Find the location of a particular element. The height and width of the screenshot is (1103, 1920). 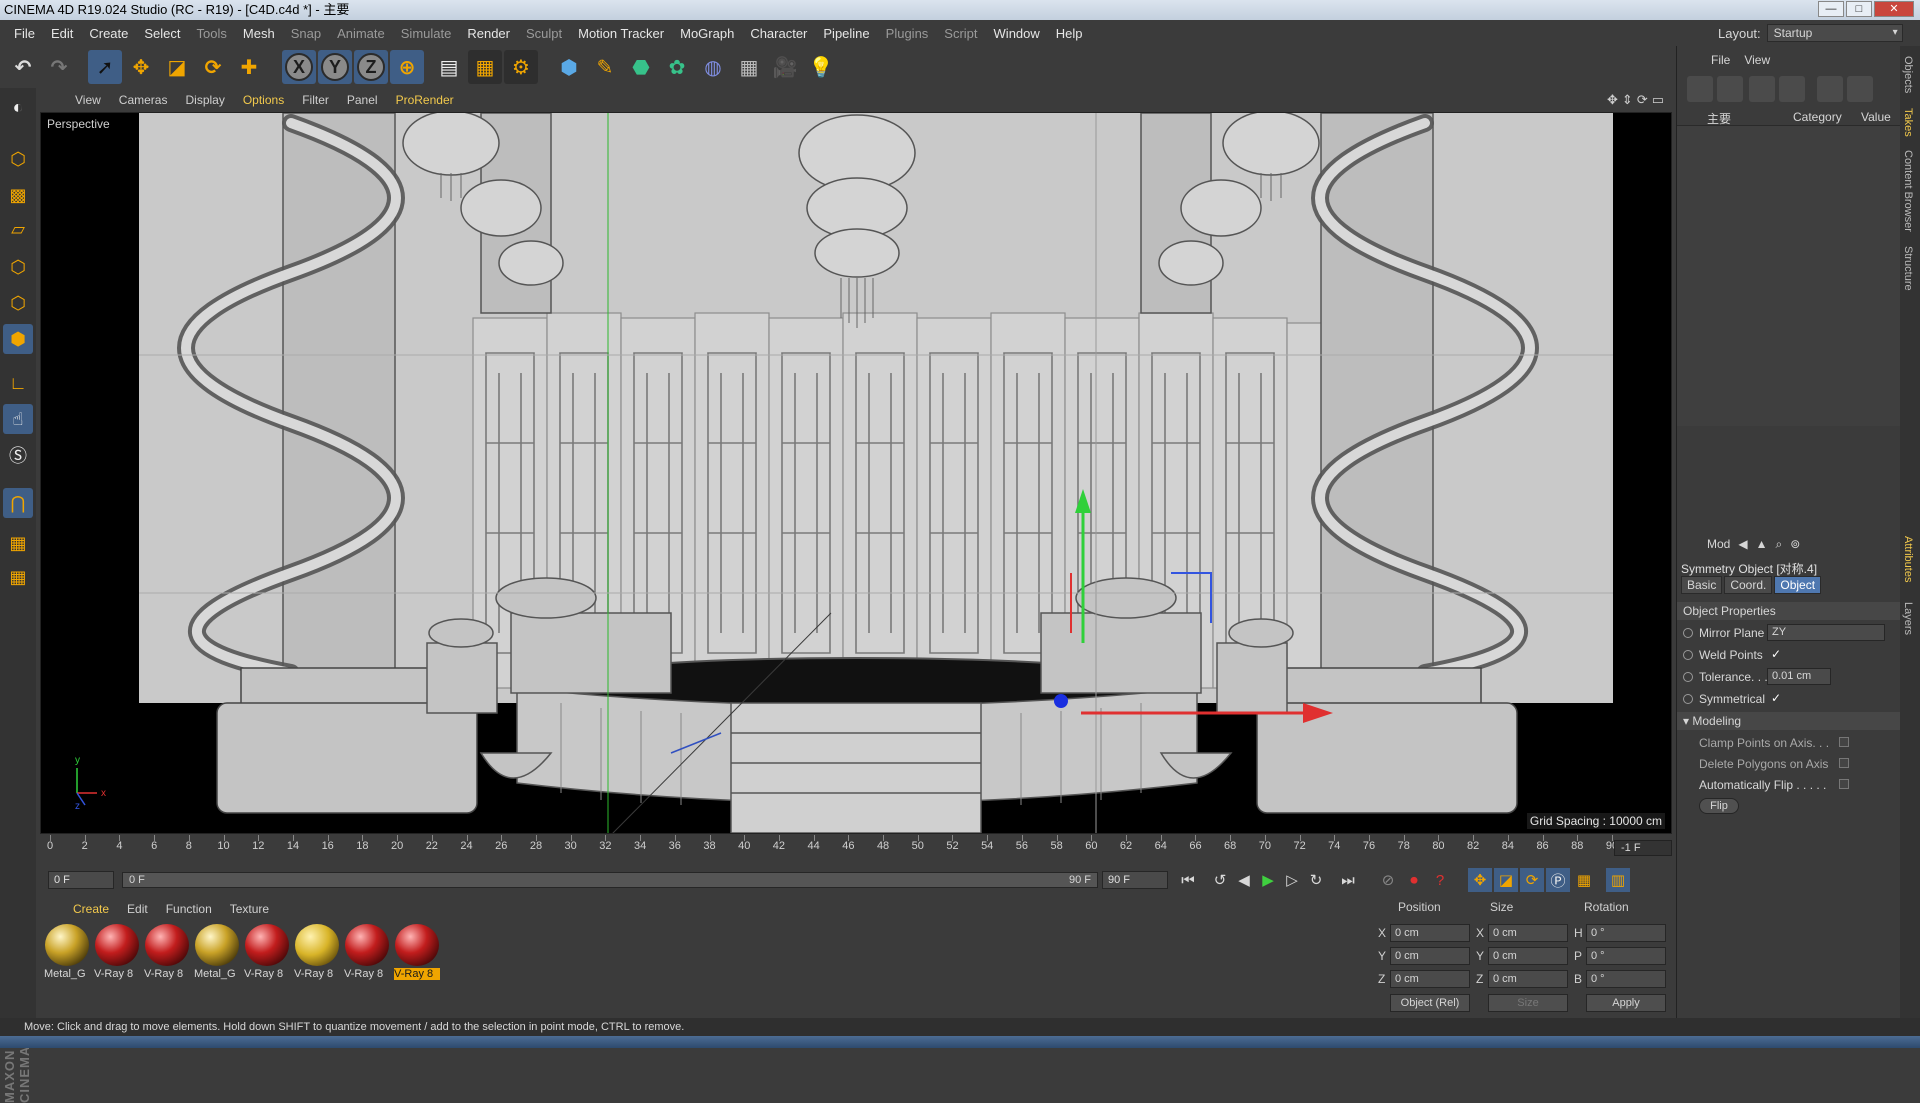

side-tab-takes: Takes is located at coordinates (1908, 122).